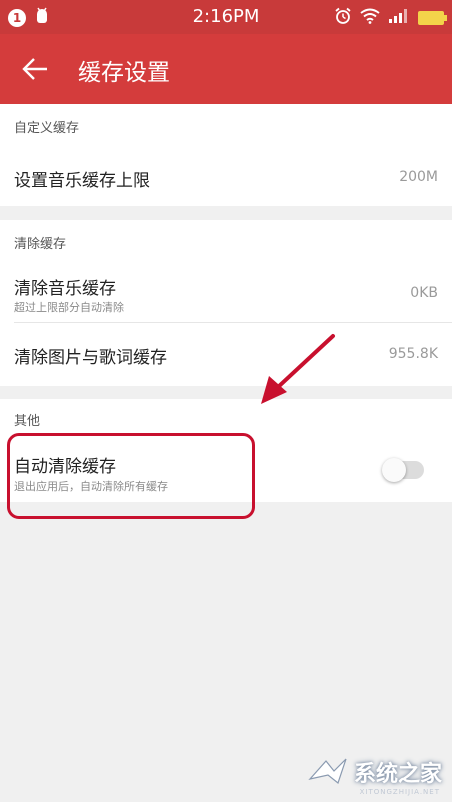 The height and width of the screenshot is (802, 452). What do you see at coordinates (131, 476) in the screenshot?
I see `highlight-annotation` at bounding box center [131, 476].